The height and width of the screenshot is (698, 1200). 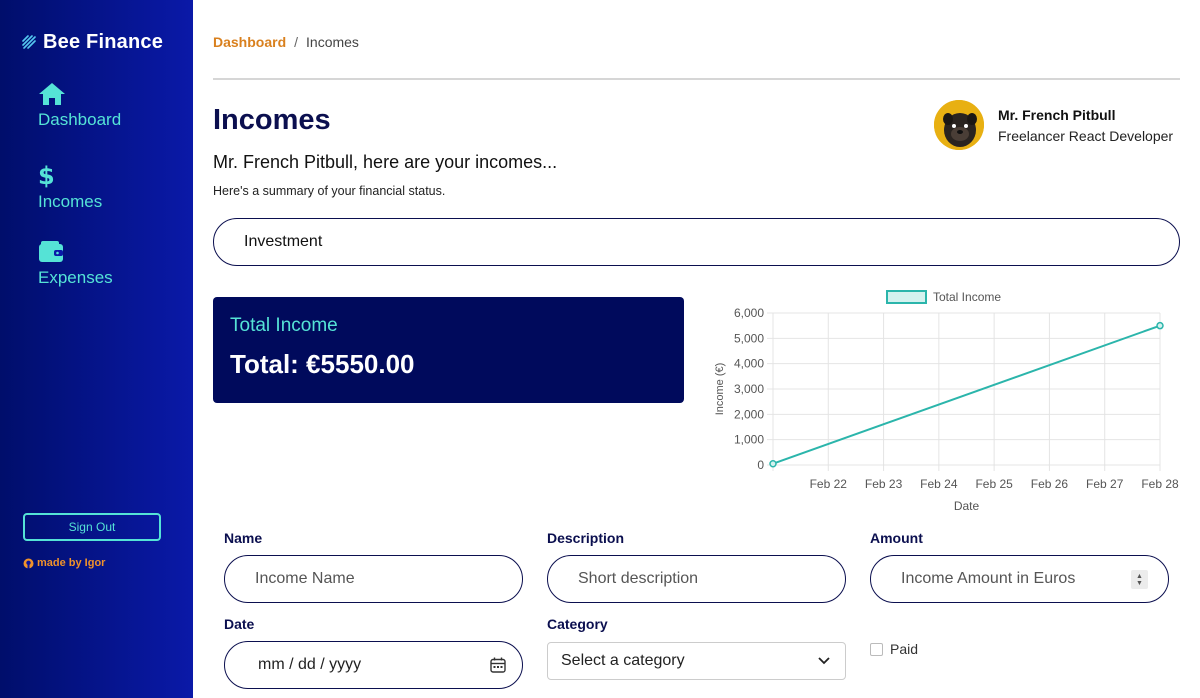 What do you see at coordinates (967, 506) in the screenshot?
I see `x-axis-title: Date` at bounding box center [967, 506].